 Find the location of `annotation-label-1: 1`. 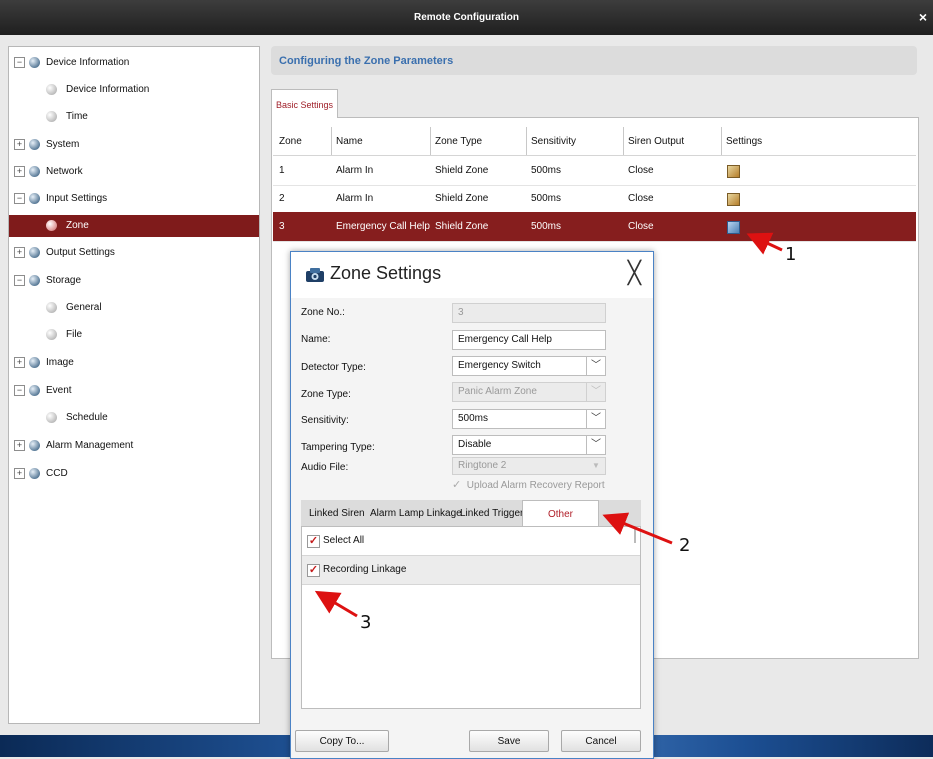

annotation-label-1: 1 is located at coordinates (791, 254).